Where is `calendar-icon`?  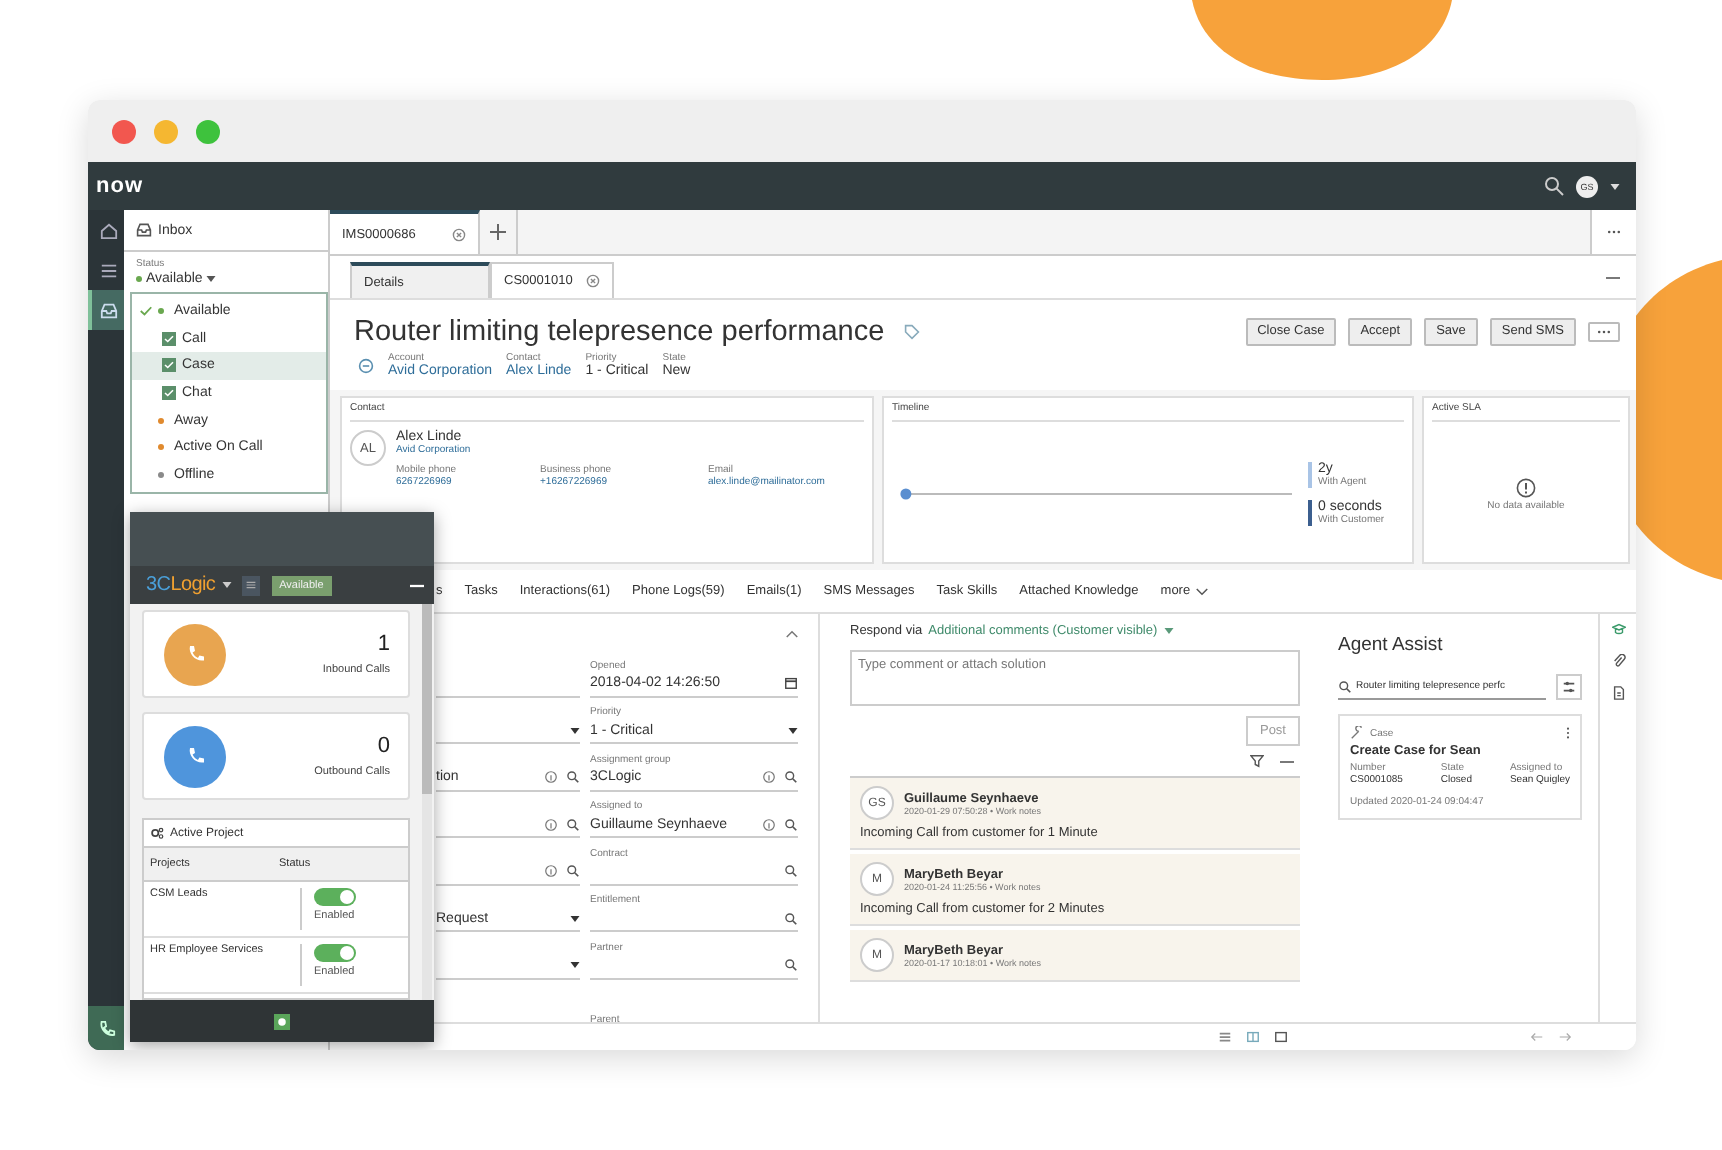
calendar-icon is located at coordinates (791, 683).